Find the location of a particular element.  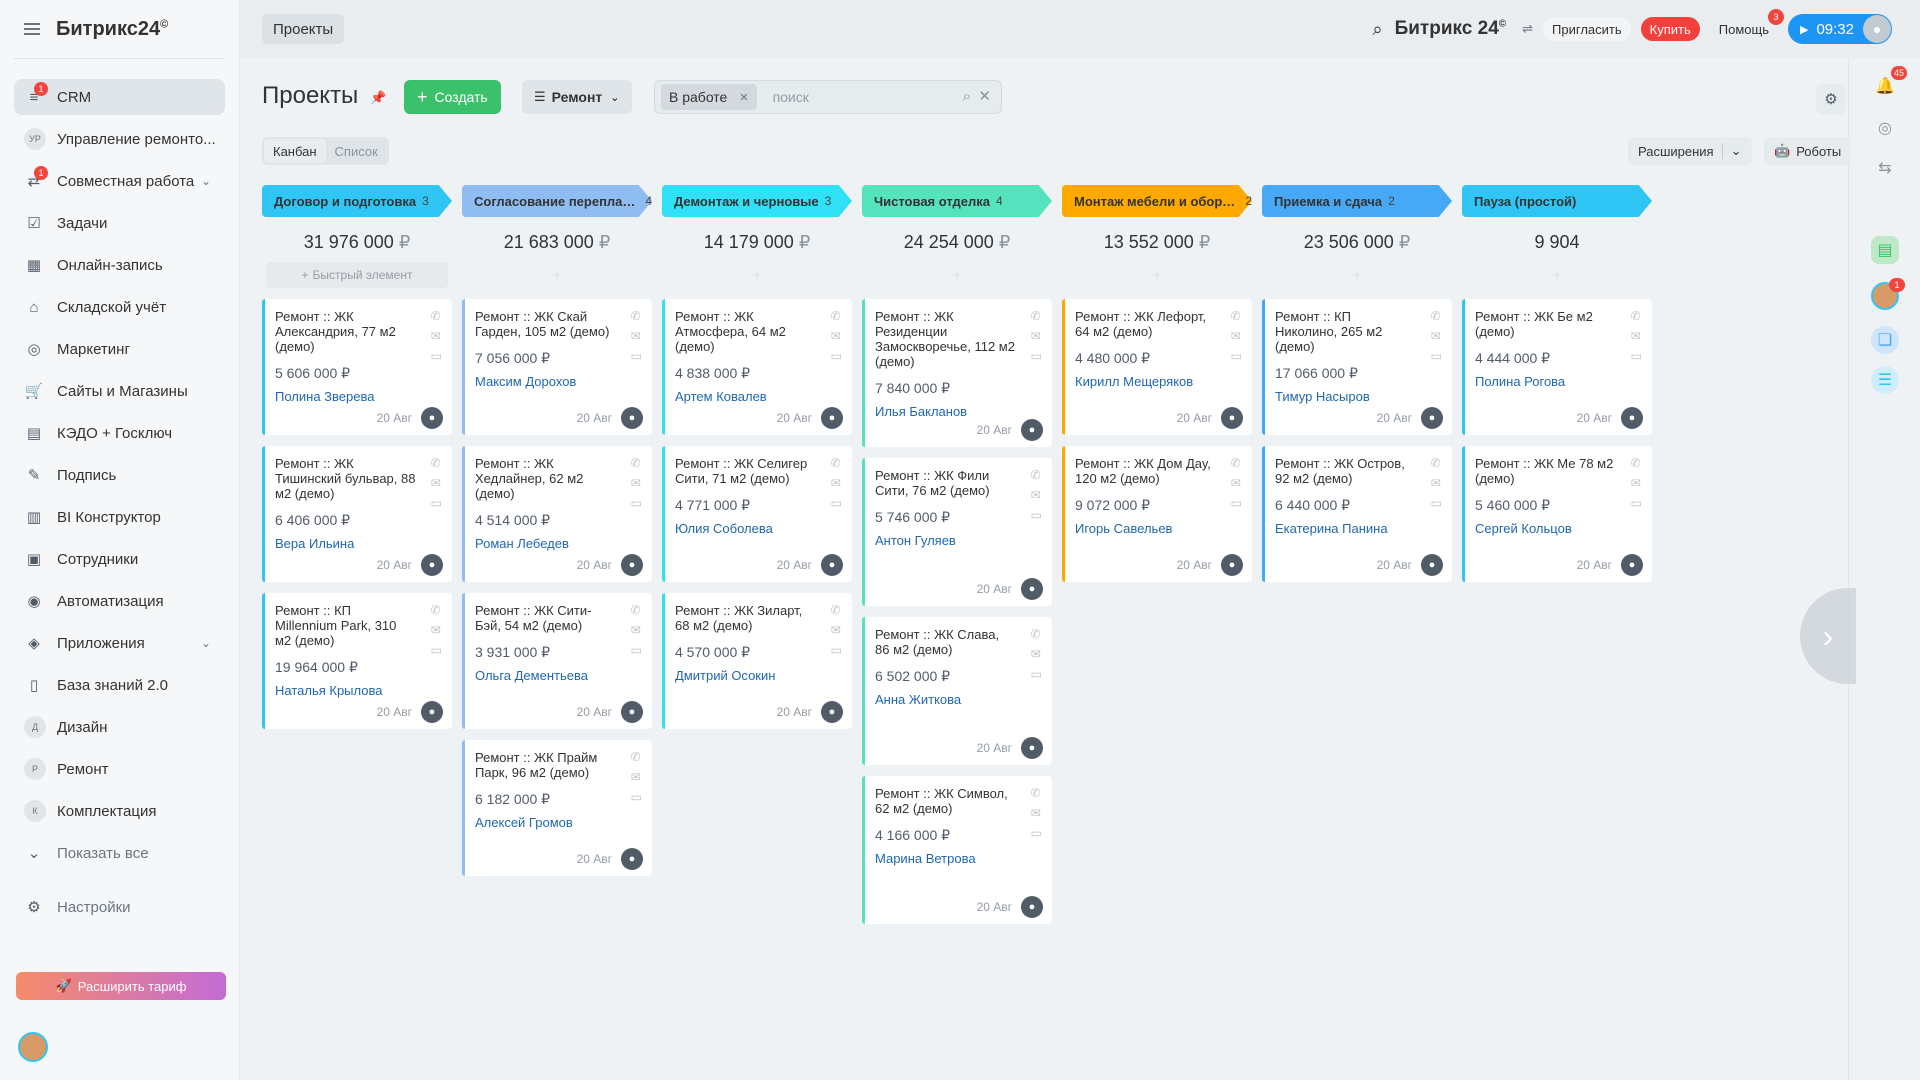

buy-button: Купить is located at coordinates (1670, 29).